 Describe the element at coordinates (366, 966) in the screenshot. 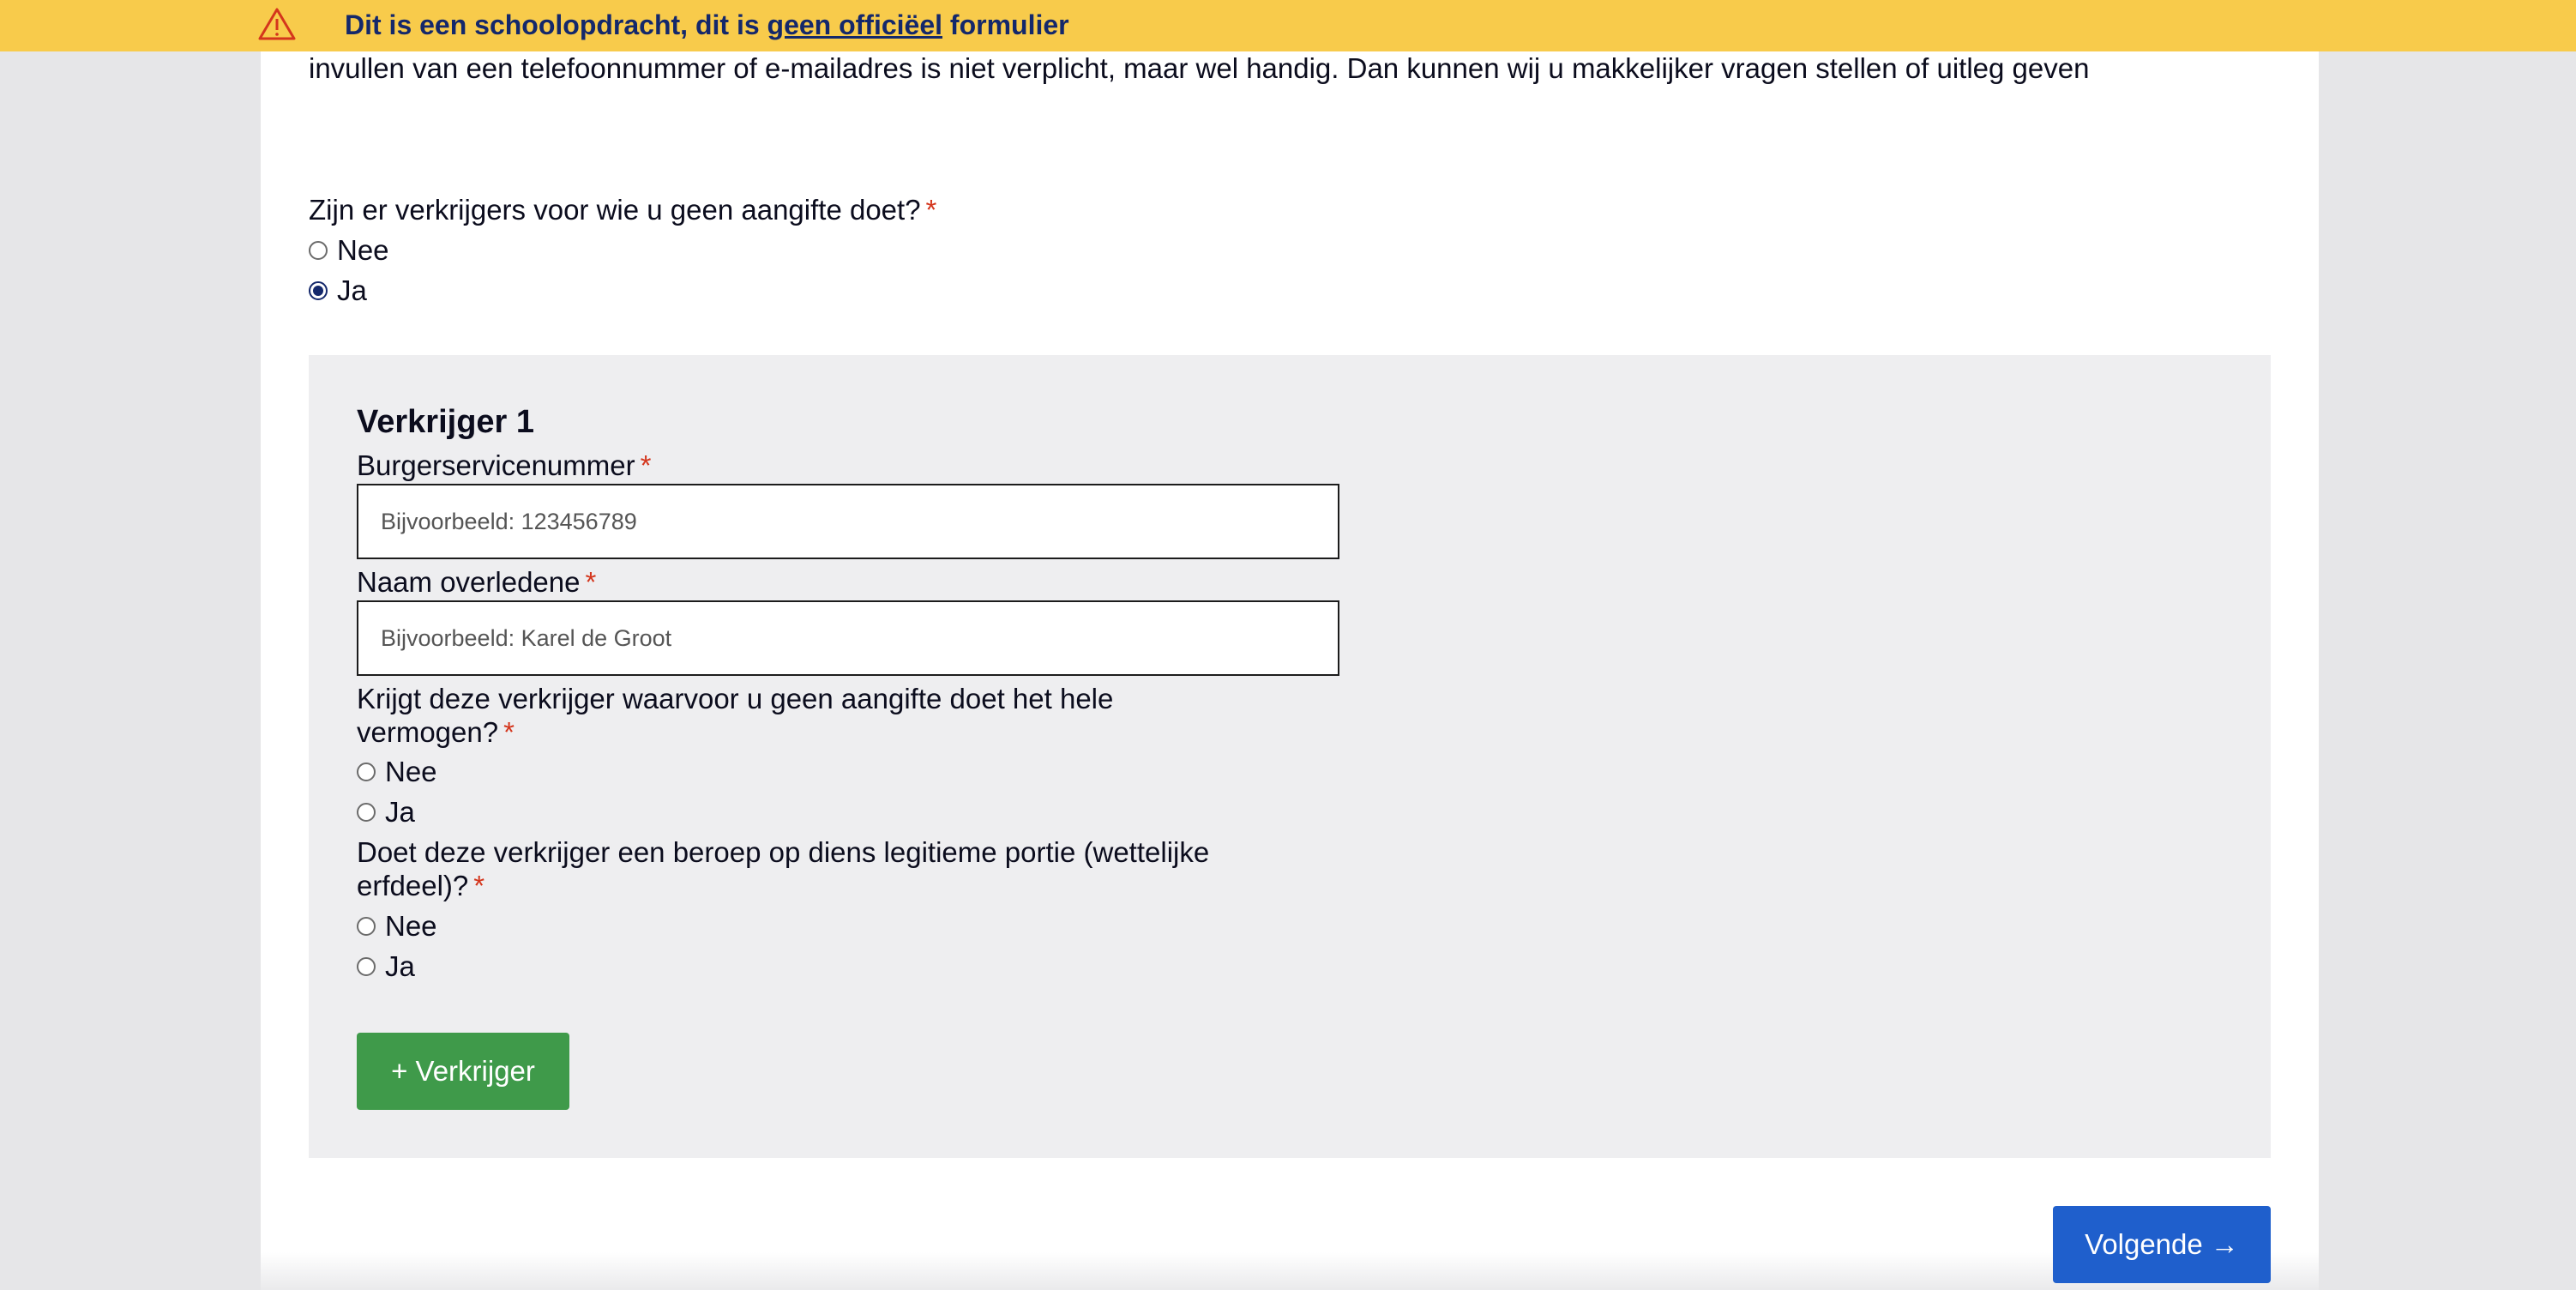

I see `portie-radio-ja` at that location.